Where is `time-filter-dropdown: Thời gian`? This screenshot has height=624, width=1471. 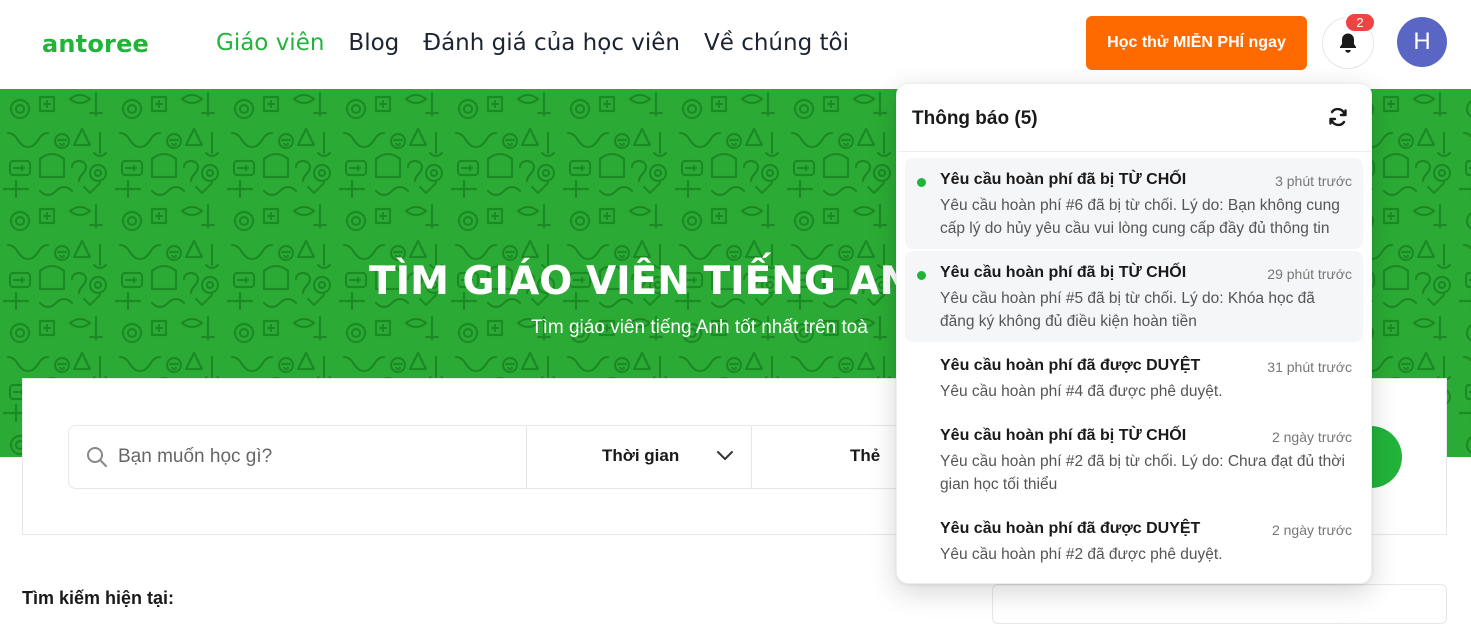
time-filter-dropdown: Thời gian is located at coordinates (640, 456).